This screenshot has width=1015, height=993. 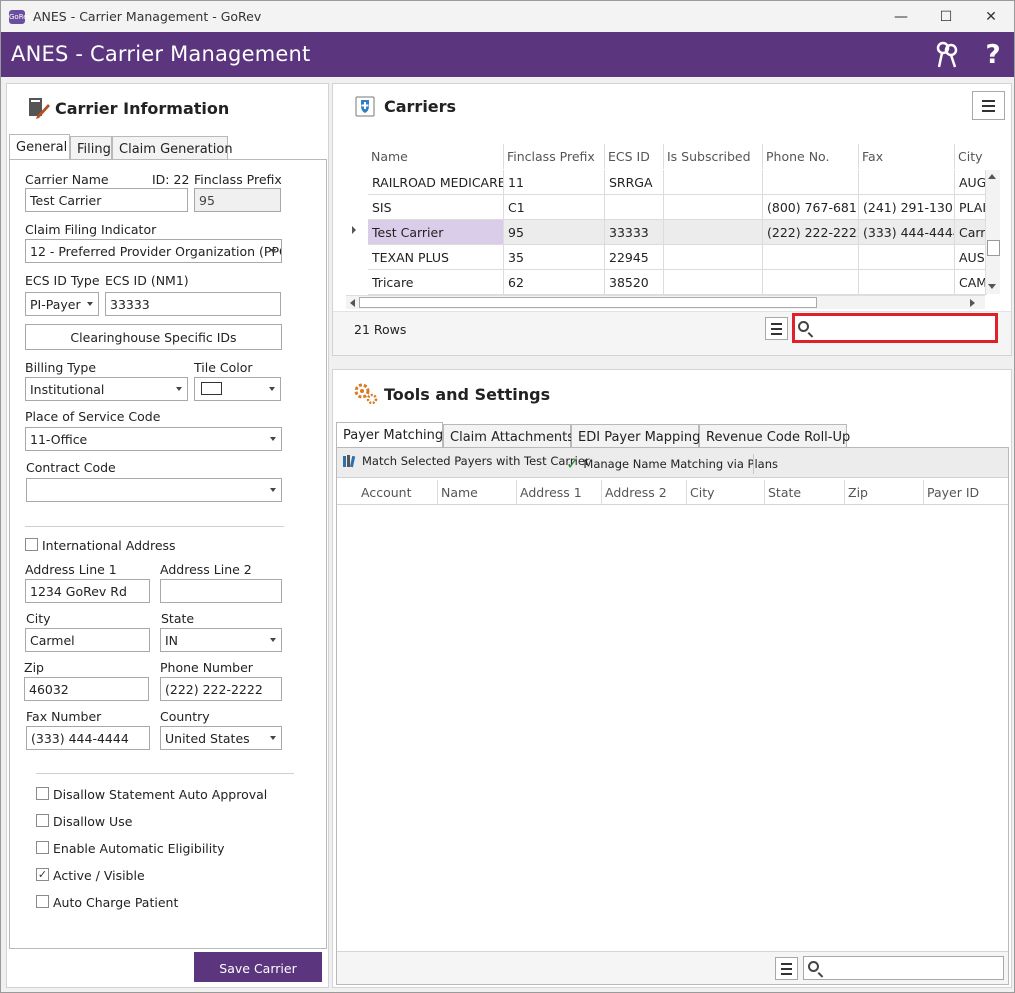 What do you see at coordinates (93, 416) in the screenshot?
I see `place-of-service-label: Place of Service Code` at bounding box center [93, 416].